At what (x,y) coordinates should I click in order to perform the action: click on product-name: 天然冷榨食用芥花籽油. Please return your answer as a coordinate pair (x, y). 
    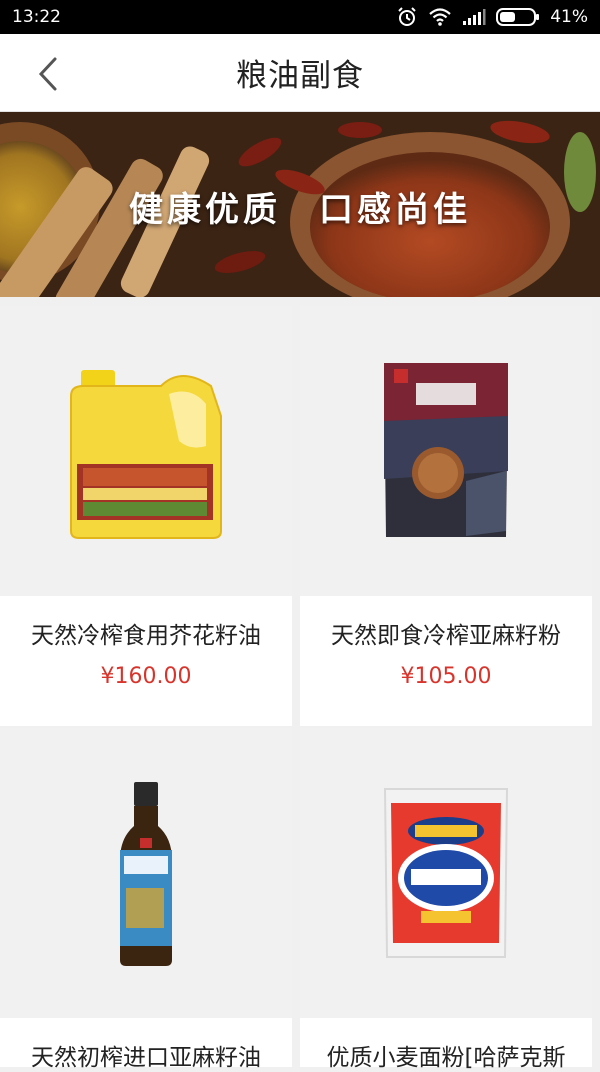
    Looking at the image, I should click on (146, 636).